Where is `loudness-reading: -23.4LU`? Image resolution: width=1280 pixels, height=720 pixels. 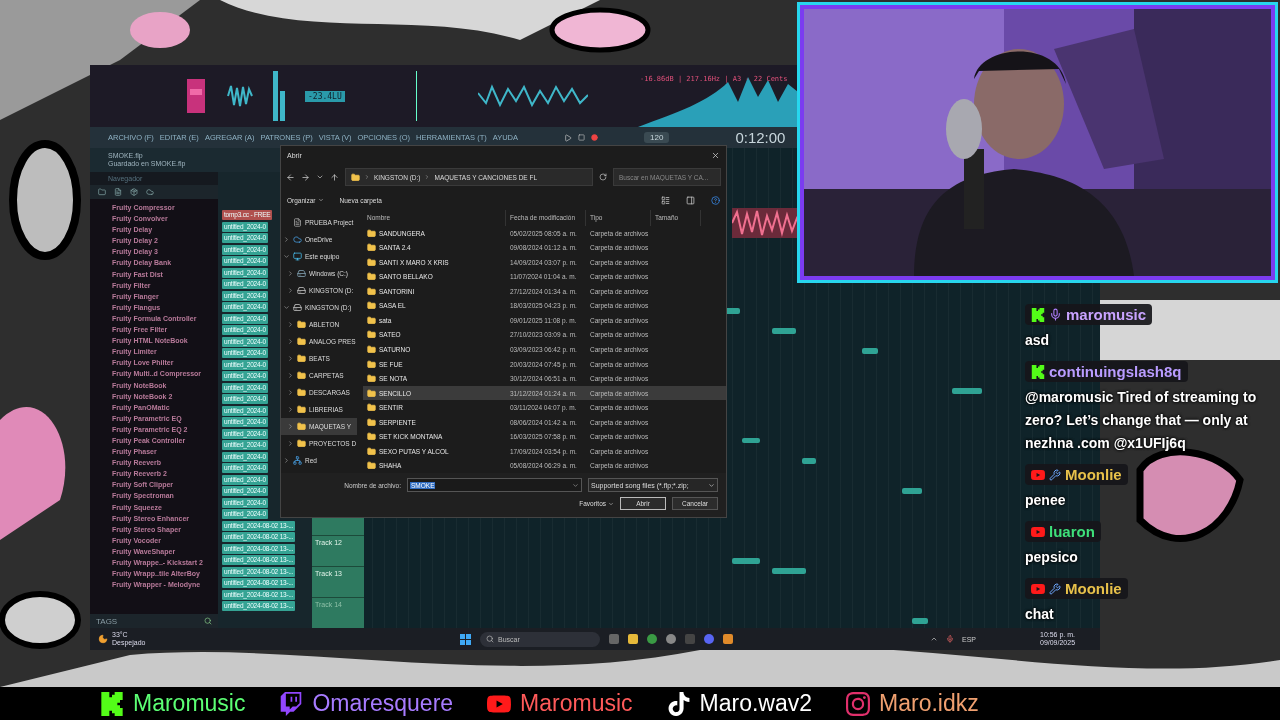 loudness-reading: -23.4LU is located at coordinates (325, 96).